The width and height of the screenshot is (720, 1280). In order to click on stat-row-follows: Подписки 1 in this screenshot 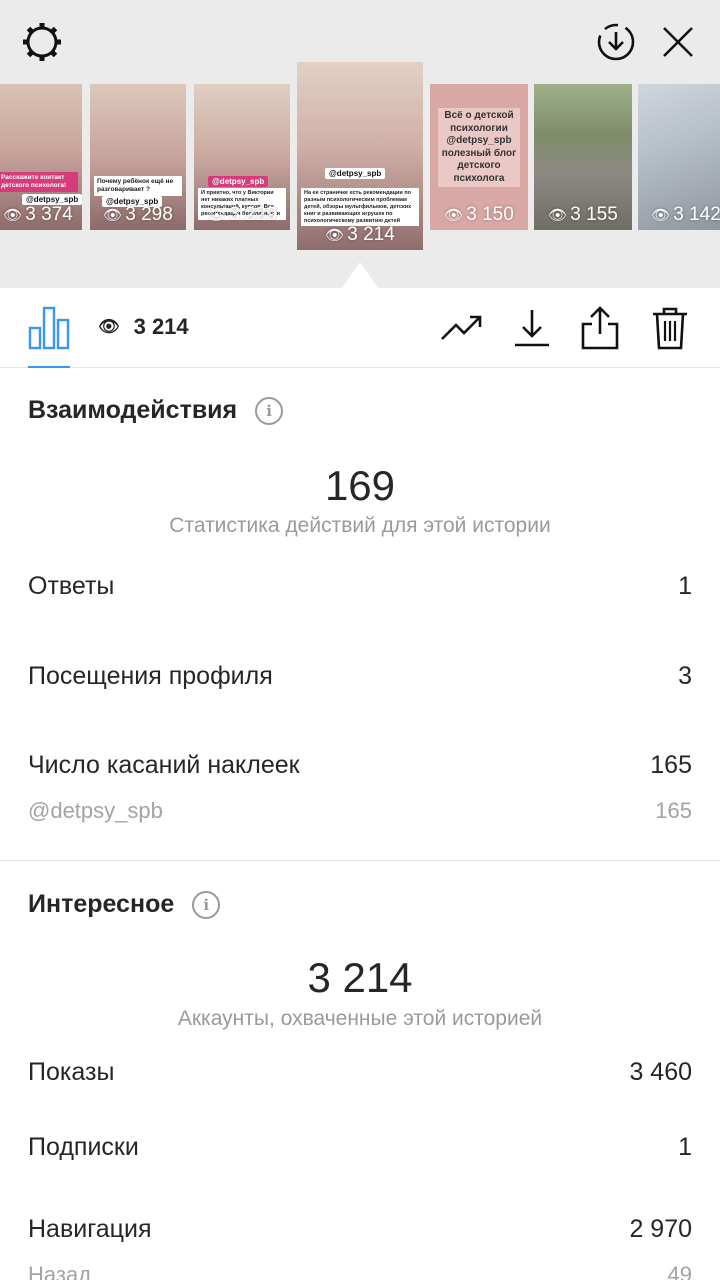, I will do `click(360, 1147)`.